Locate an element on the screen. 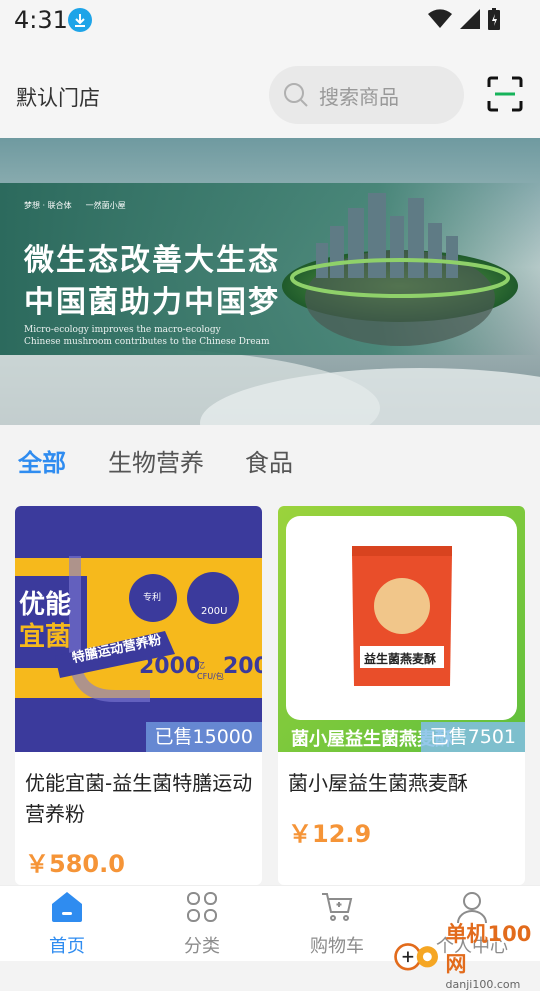 Image resolution: width=540 pixels, height=991 pixels. status-time: 4:31 is located at coordinates (41, 20).